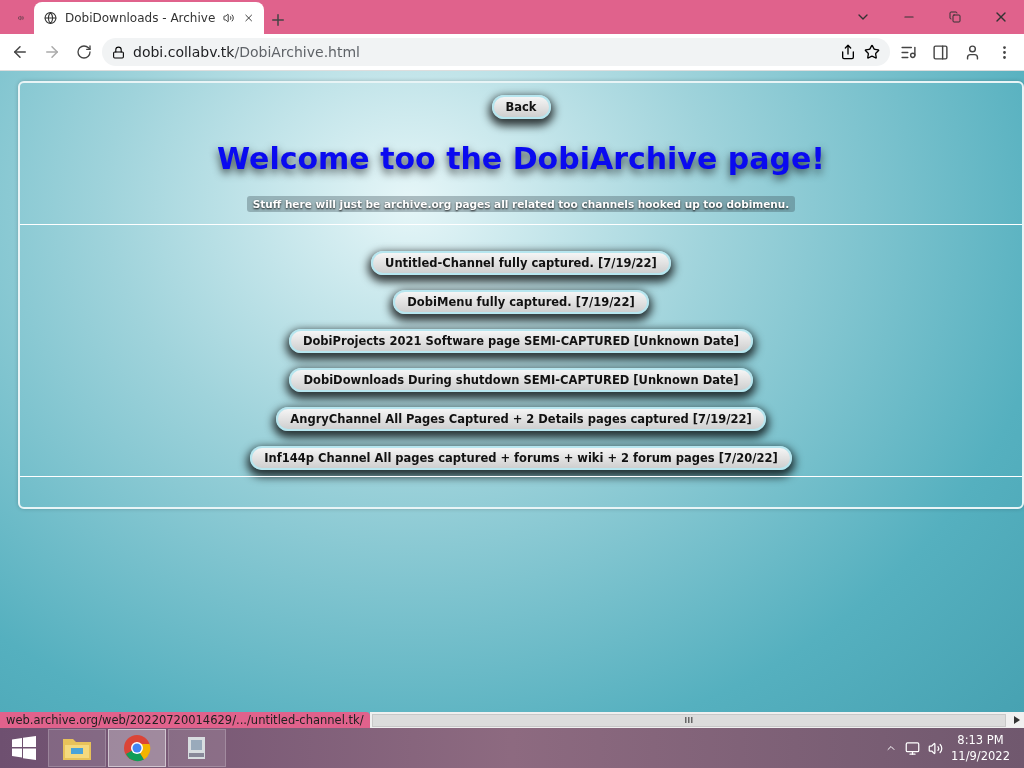  Describe the element at coordinates (246, 52) in the screenshot. I see `url-text: dobi.collabv.tk/DobiArchive.html` at that location.